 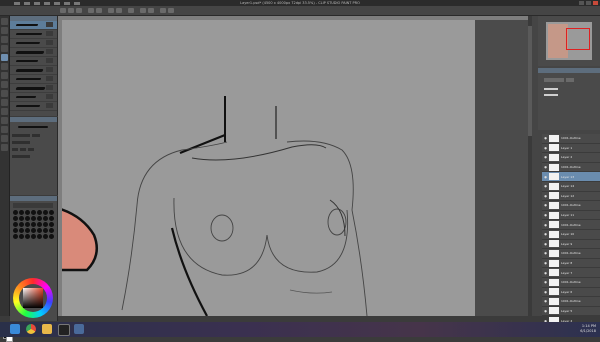 I want to click on layer-row: ● Layer 7, so click(x=571, y=273).